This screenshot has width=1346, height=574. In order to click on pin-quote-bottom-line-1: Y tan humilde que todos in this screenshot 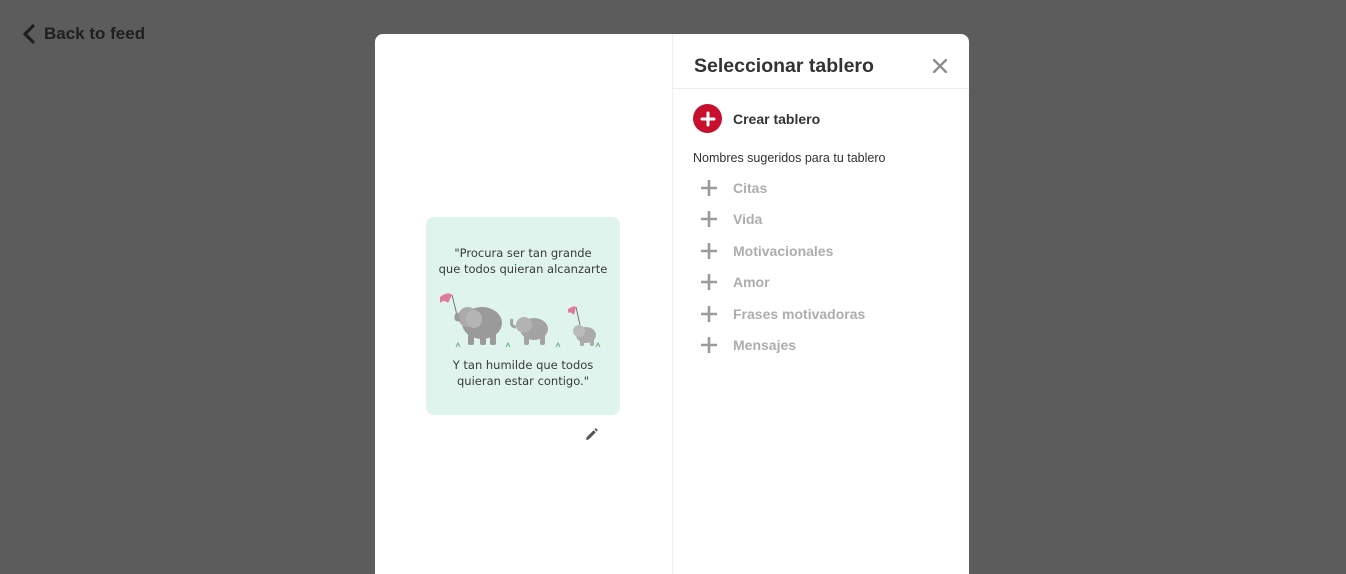, I will do `click(523, 365)`.